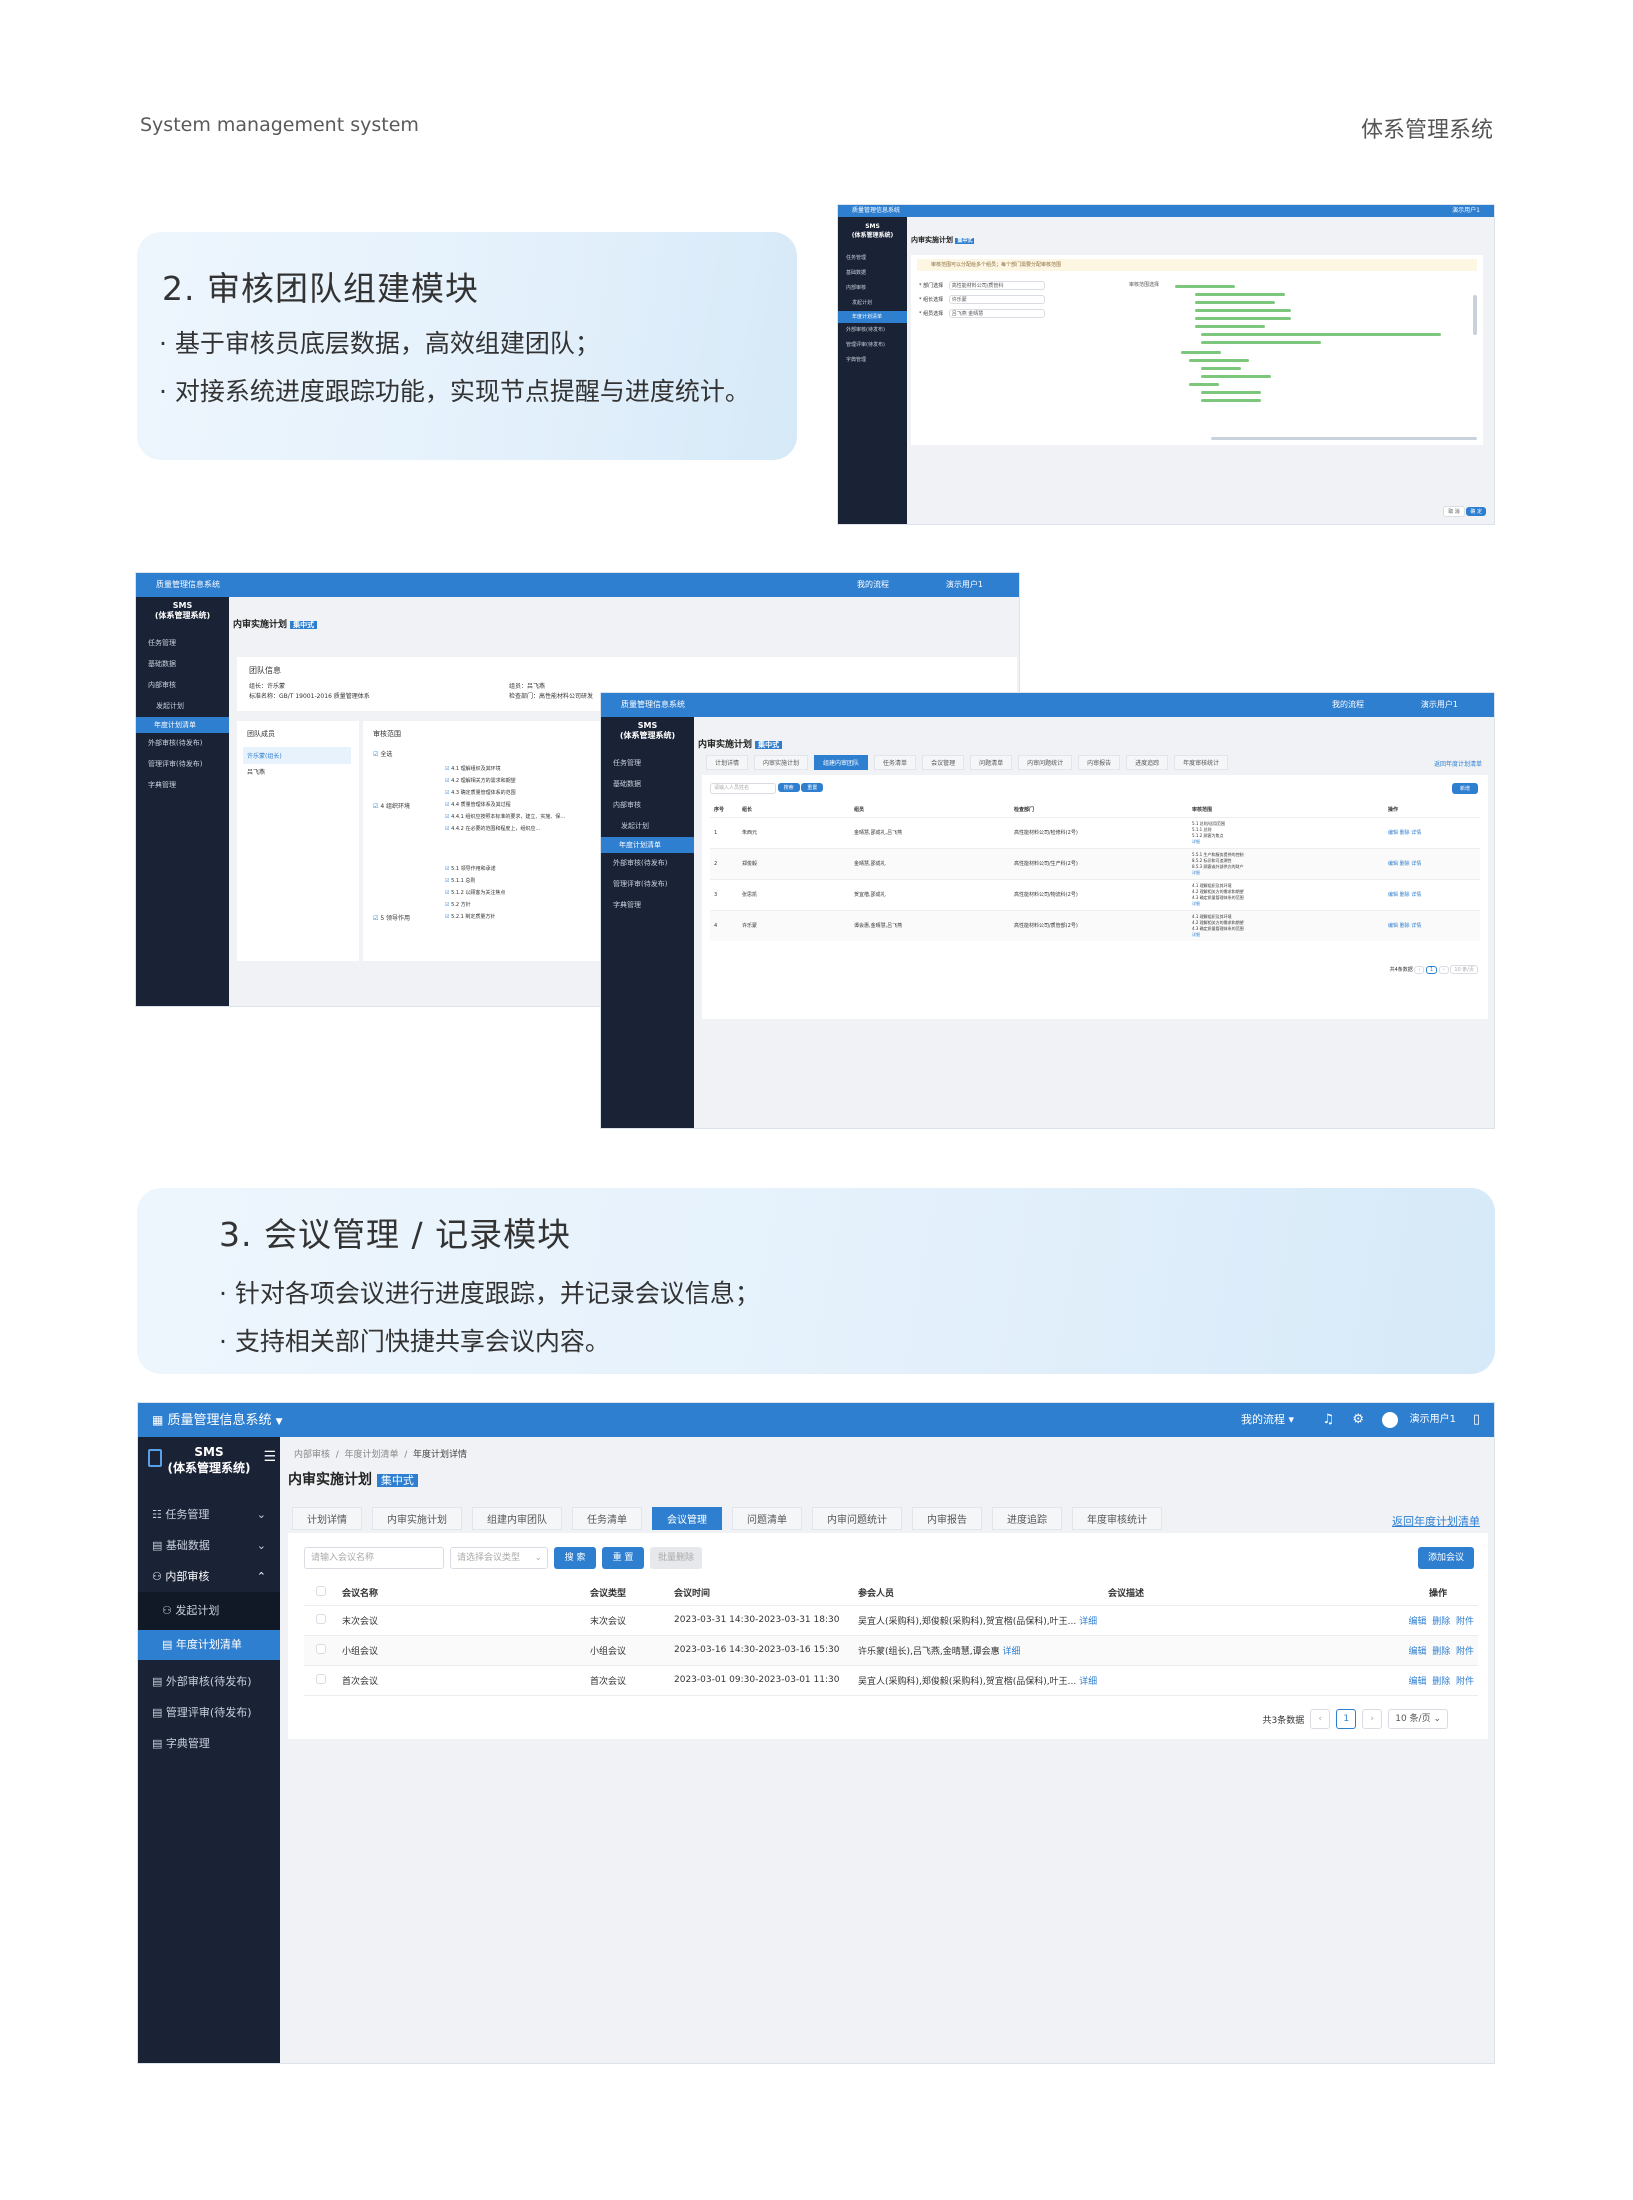 The image size is (1633, 2200). What do you see at coordinates (1201, 762) in the screenshot?
I see `tab-annual-stats: 年度审核统计` at bounding box center [1201, 762].